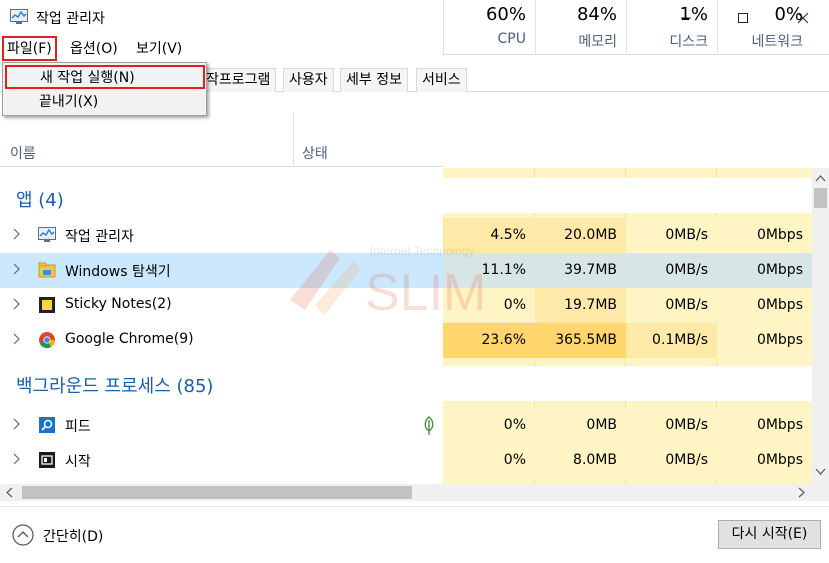 The height and width of the screenshot is (563, 829). I want to click on process-row: 피드 0% 0MB 0MB/s 0Mbps, so click(406, 425).